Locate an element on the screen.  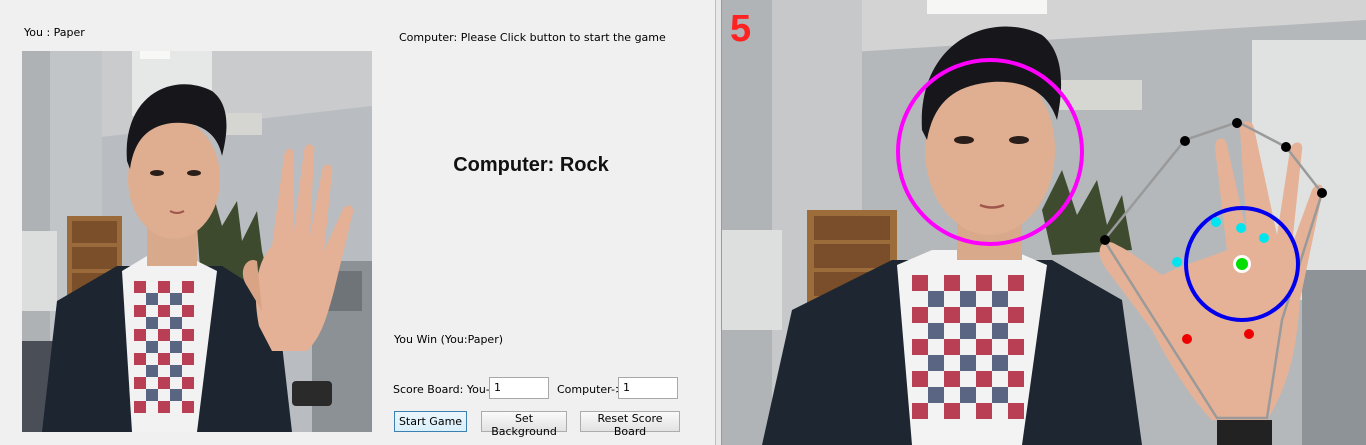
score-you-field: 1 is located at coordinates (519, 388).